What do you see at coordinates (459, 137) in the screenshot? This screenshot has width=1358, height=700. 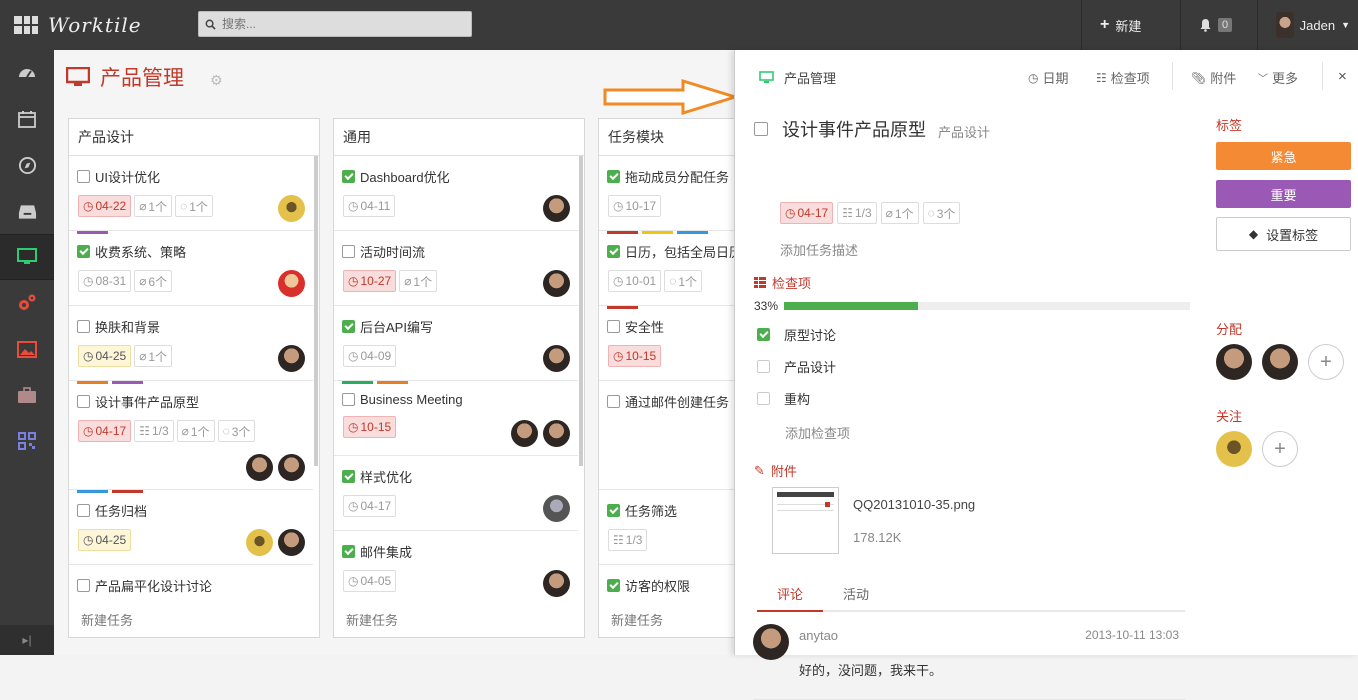 I see `column-title: 通用` at bounding box center [459, 137].